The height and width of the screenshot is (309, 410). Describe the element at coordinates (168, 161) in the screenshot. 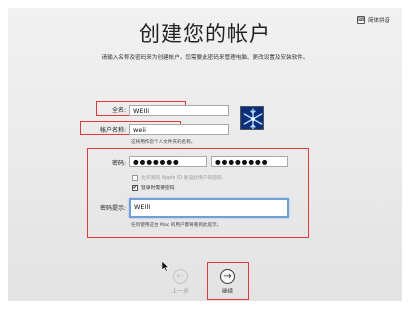

I see `password-field: ●●●●●●●` at that location.